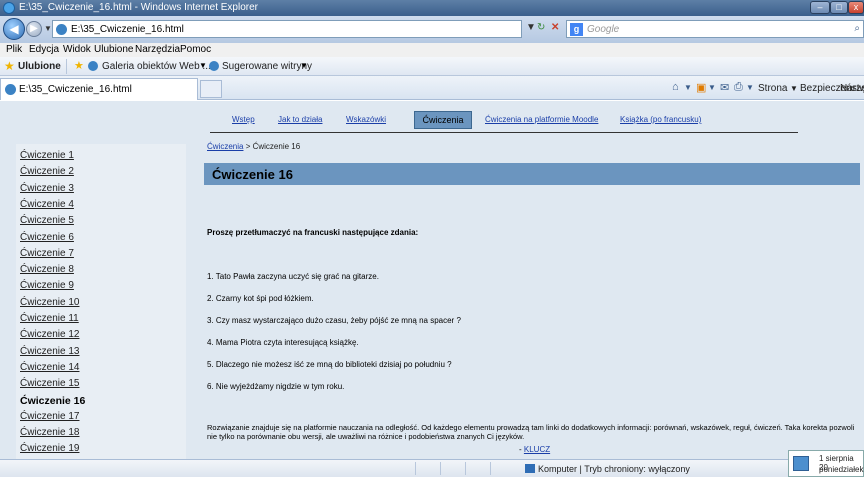  What do you see at coordinates (826, 463) in the screenshot?
I see `tray-date-popup: 1 sierpnia 20 poniedziałek` at bounding box center [826, 463].